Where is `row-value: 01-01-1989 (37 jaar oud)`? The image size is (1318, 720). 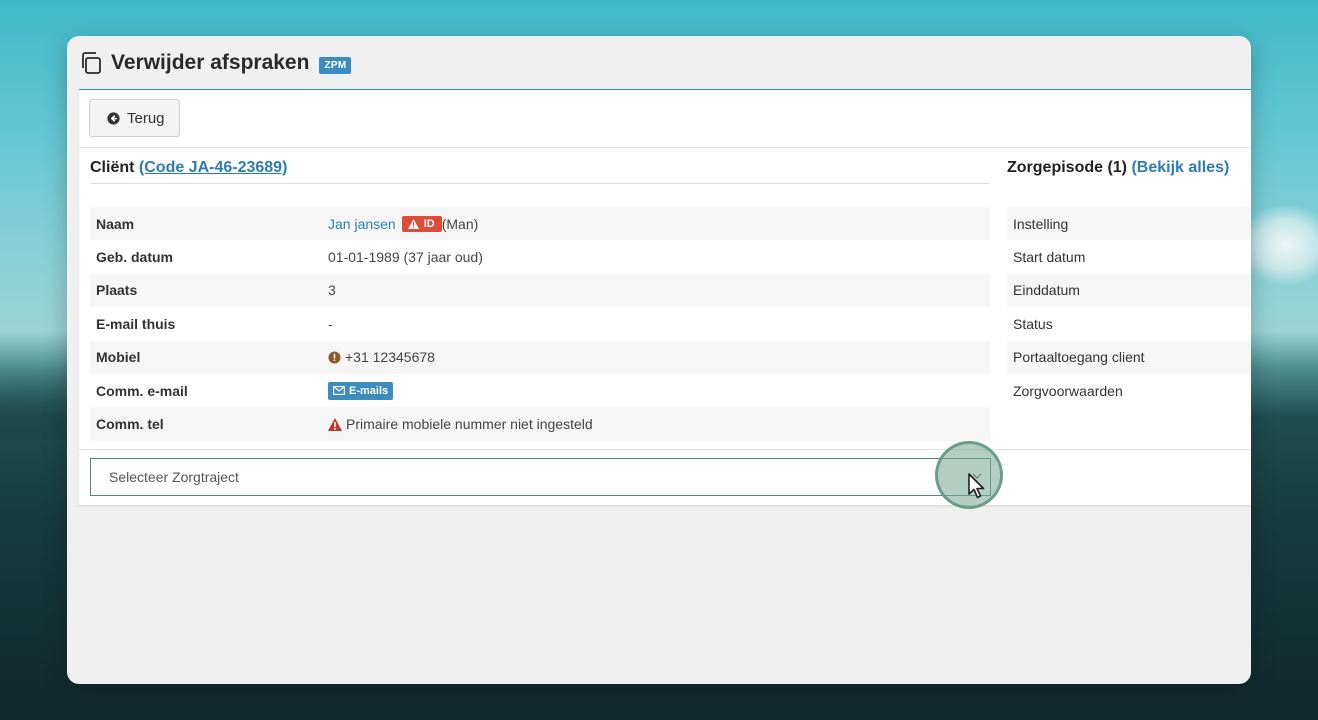
row-value: 01-01-1989 (37 jaar oud) is located at coordinates (405, 257).